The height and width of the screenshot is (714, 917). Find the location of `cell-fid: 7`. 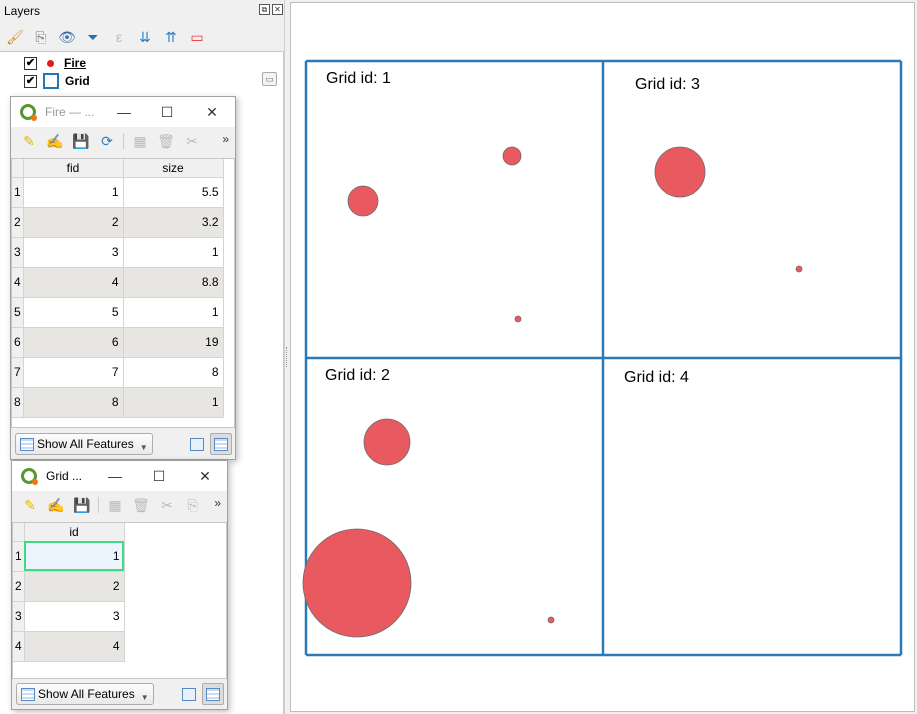

cell-fid: 7 is located at coordinates (73, 372).